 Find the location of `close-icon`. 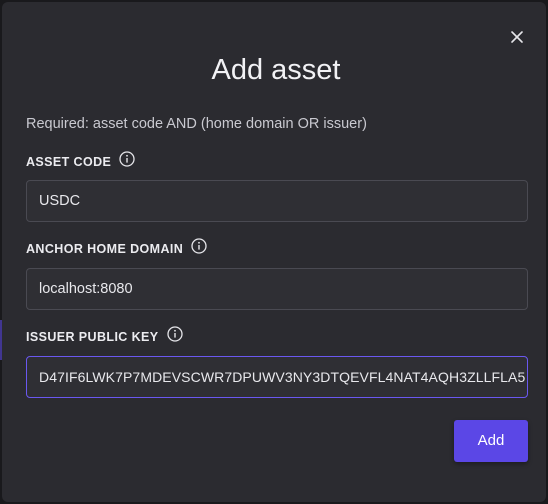

close-icon is located at coordinates (517, 37).